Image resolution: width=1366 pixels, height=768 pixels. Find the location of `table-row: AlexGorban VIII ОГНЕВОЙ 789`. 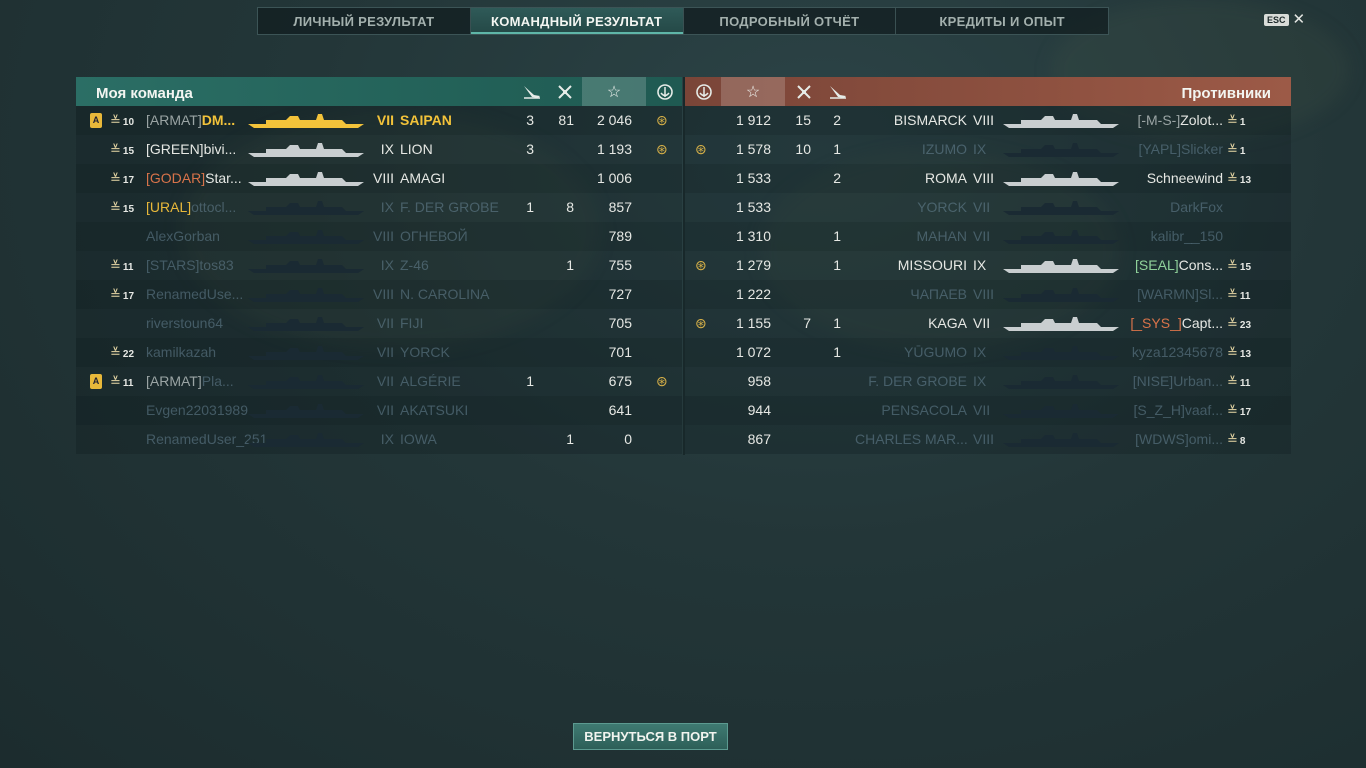

table-row: AlexGorban VIII ОГНЕВОЙ 789 is located at coordinates (379, 236).